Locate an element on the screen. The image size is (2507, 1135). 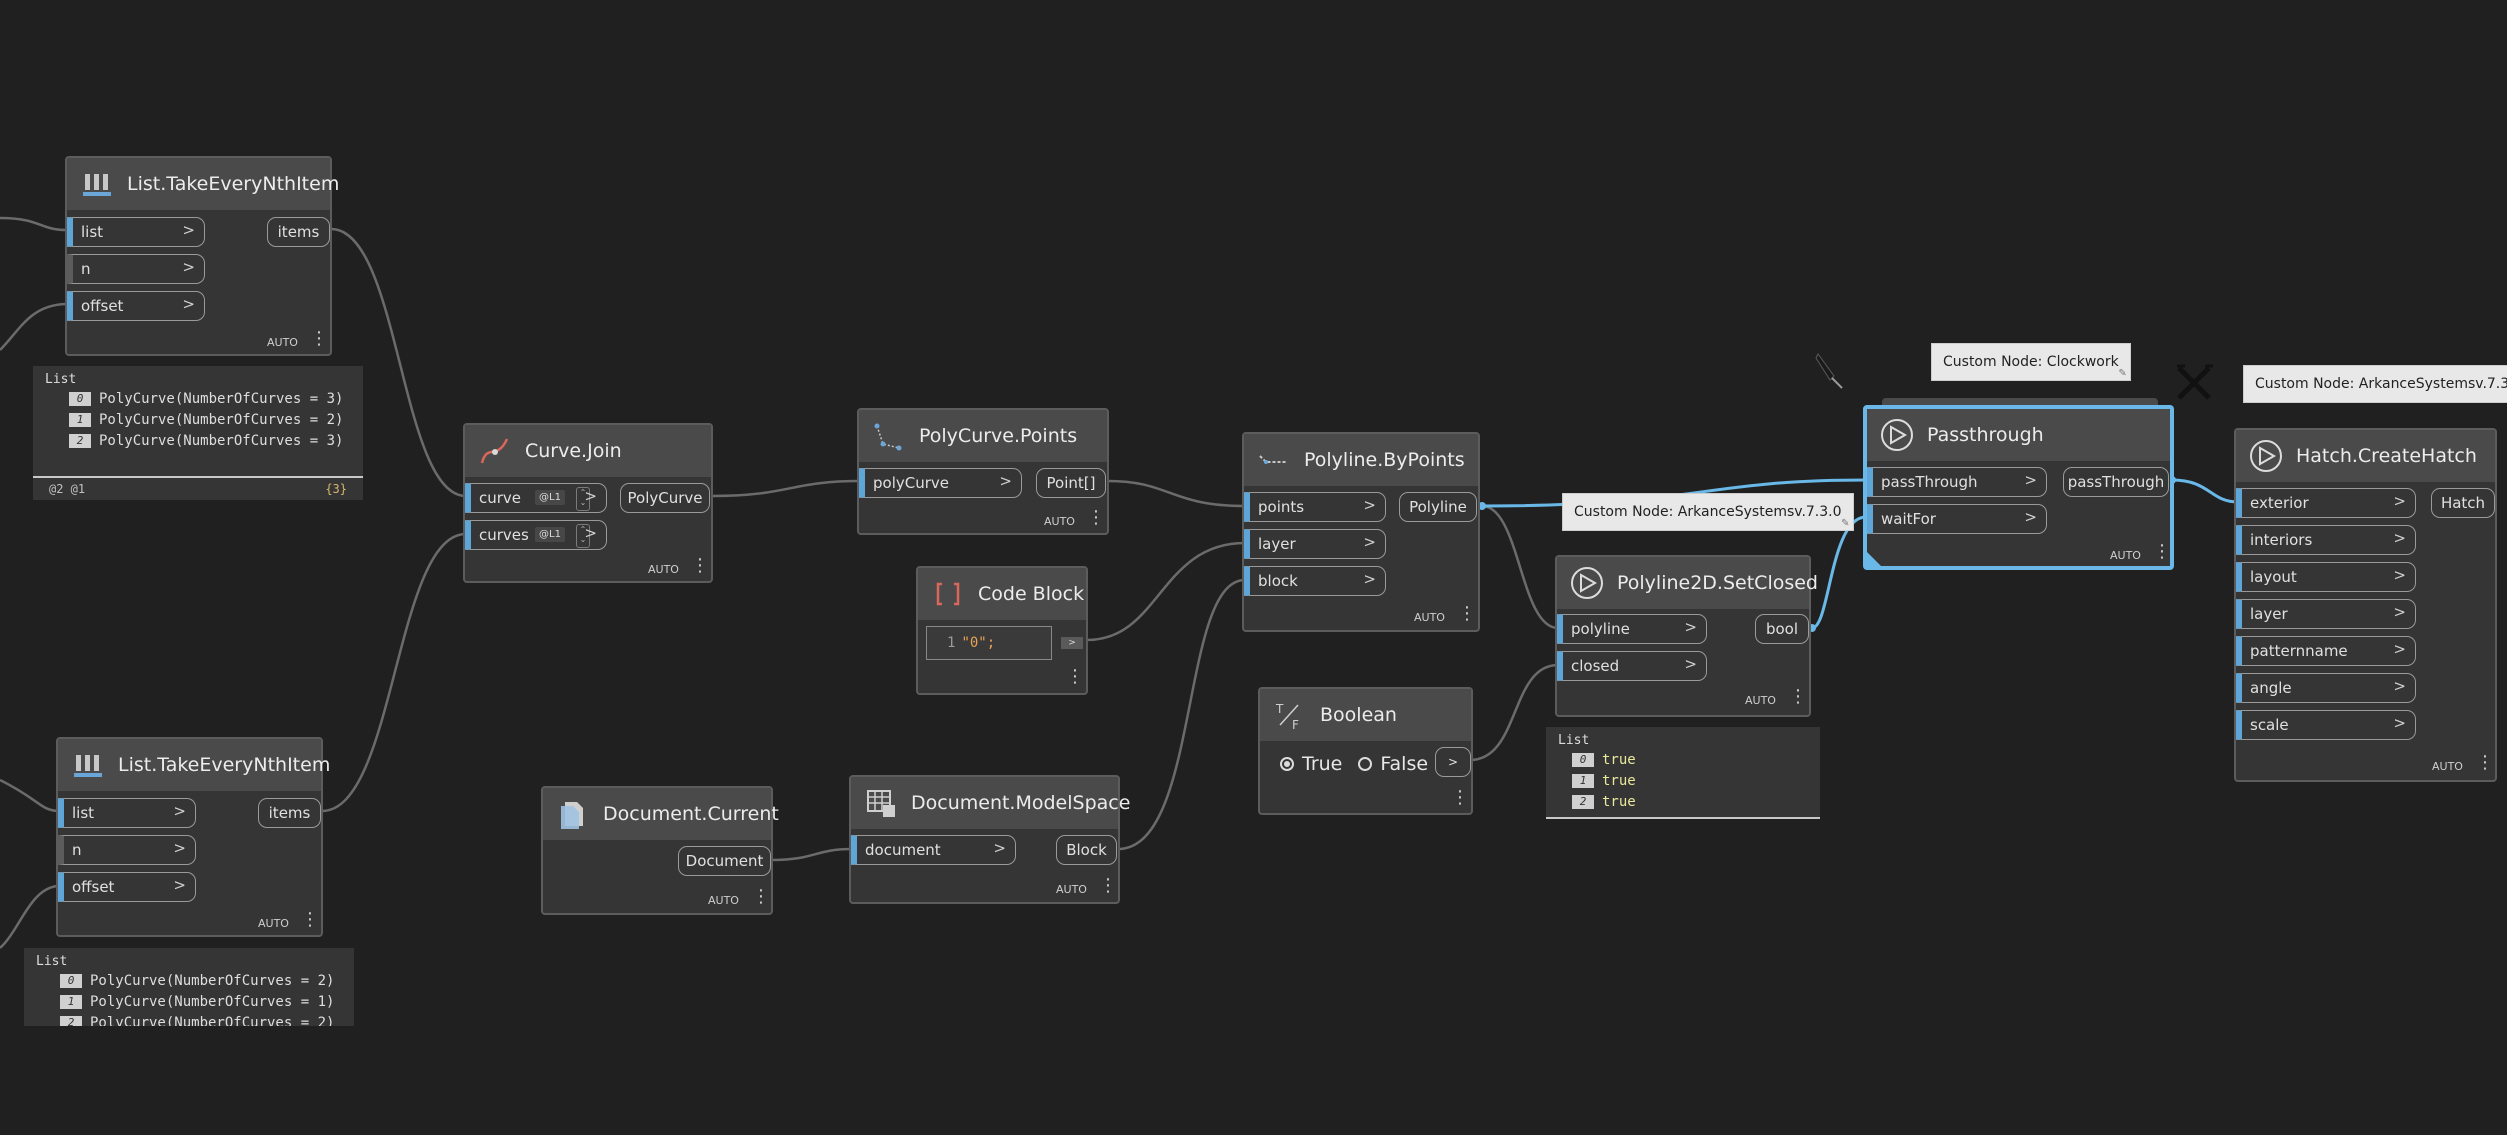
output-port-document: Document is located at coordinates (724, 861).